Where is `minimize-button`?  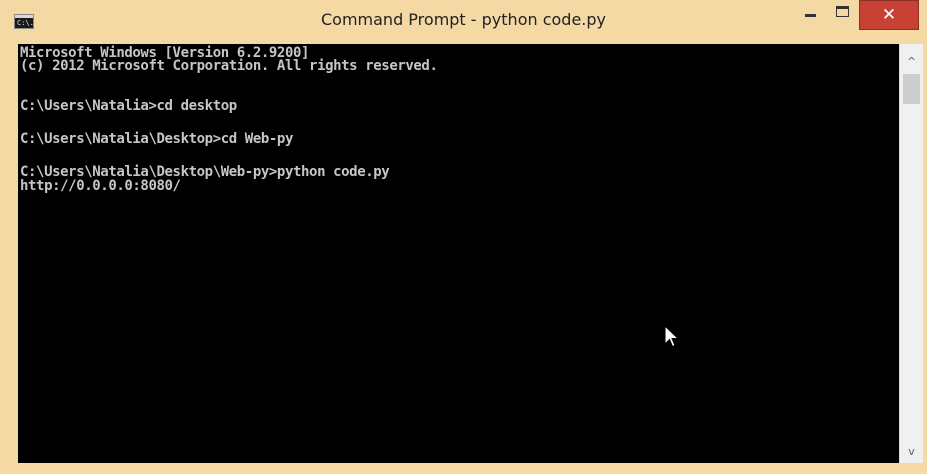 minimize-button is located at coordinates (811, 14).